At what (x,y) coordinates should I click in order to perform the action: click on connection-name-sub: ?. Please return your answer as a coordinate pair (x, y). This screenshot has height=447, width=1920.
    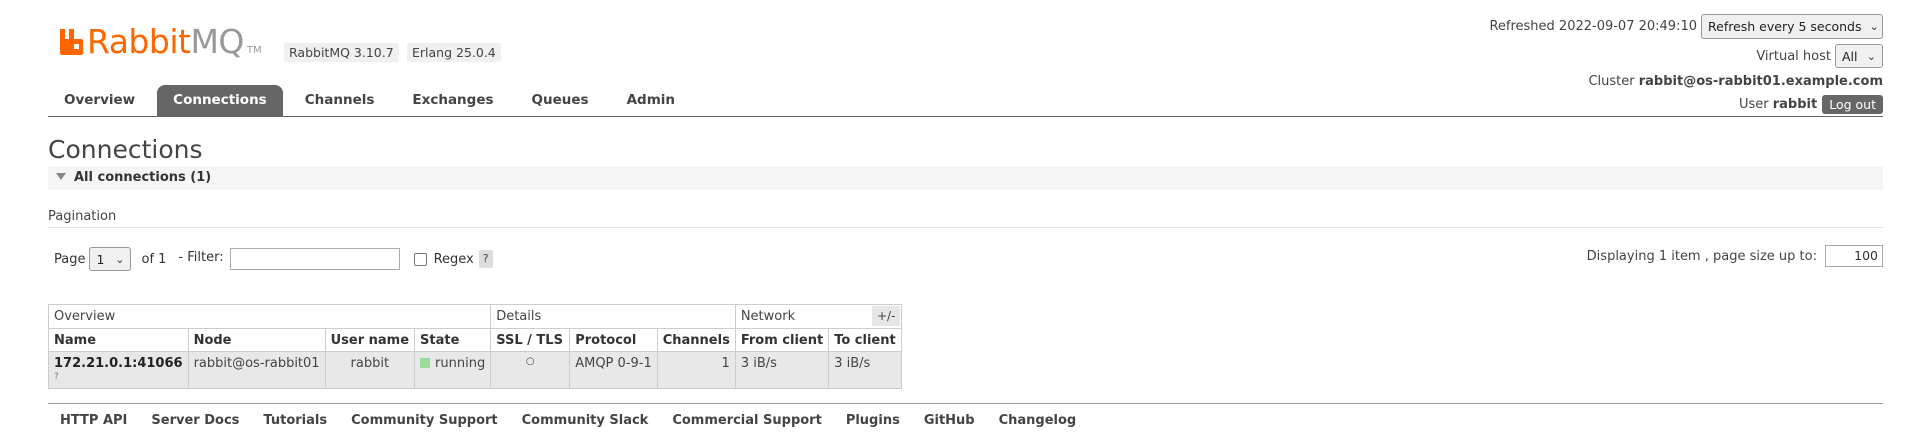
    Looking at the image, I should click on (56, 377).